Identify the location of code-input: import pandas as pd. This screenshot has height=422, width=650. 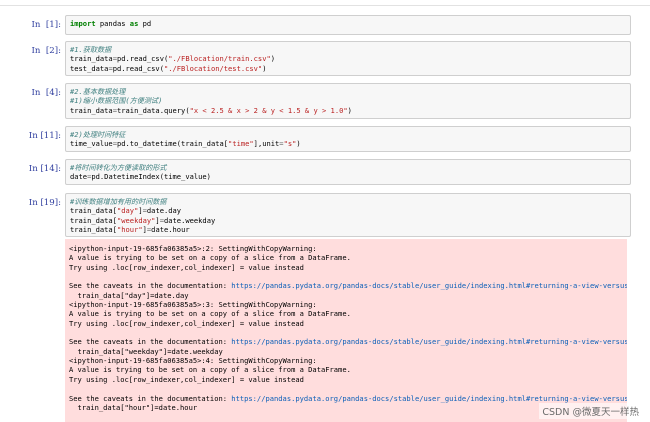
(348, 25).